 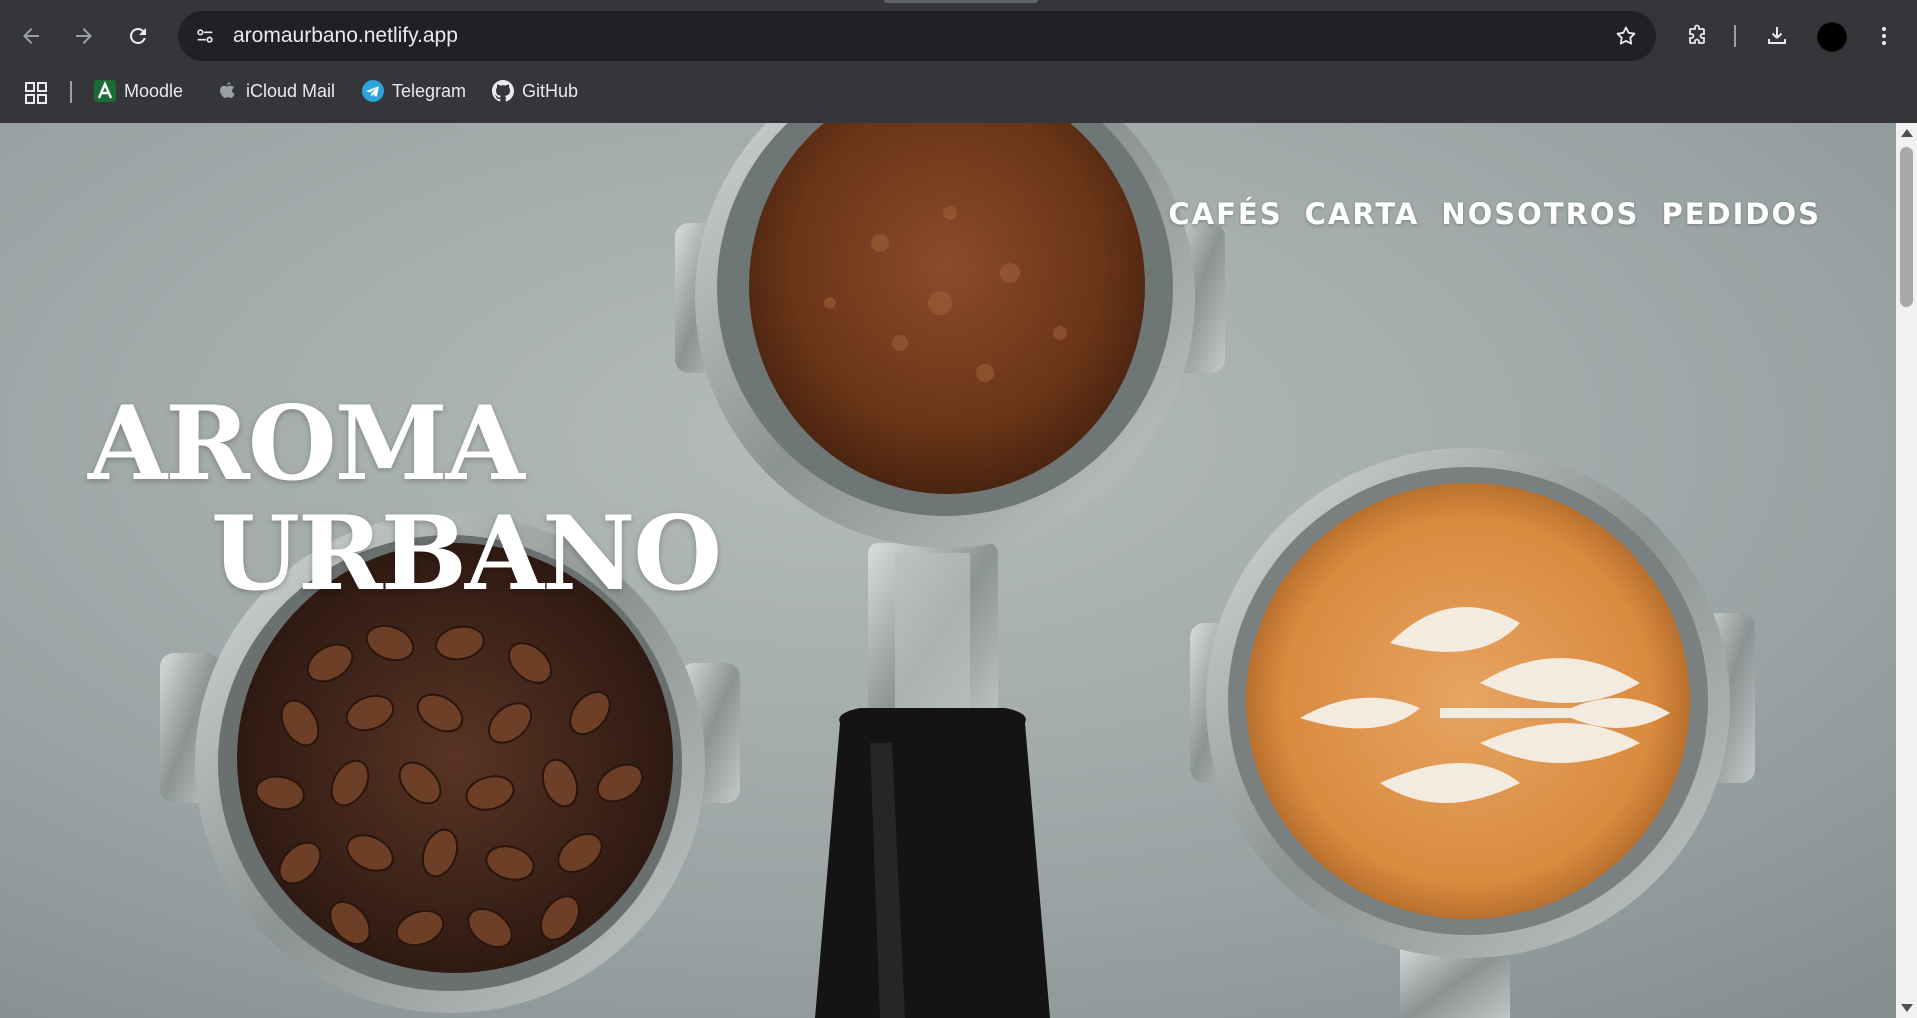 What do you see at coordinates (373, 91) in the screenshot?
I see `telegram-icon` at bounding box center [373, 91].